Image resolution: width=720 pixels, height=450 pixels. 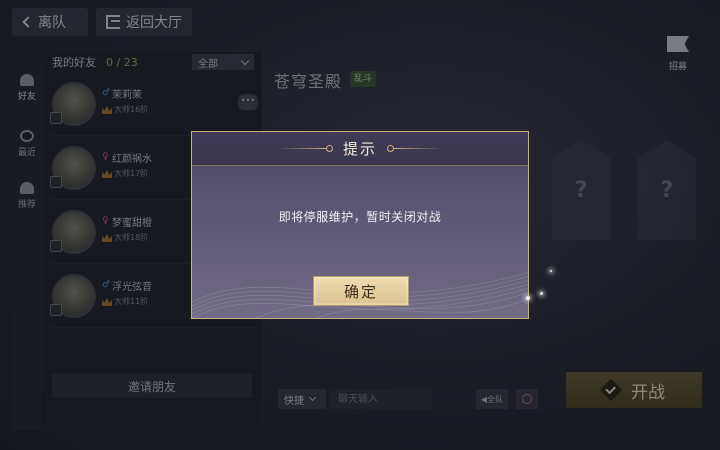 What do you see at coordinates (415, 148) in the screenshot?
I see `ornament-right-icon` at bounding box center [415, 148].